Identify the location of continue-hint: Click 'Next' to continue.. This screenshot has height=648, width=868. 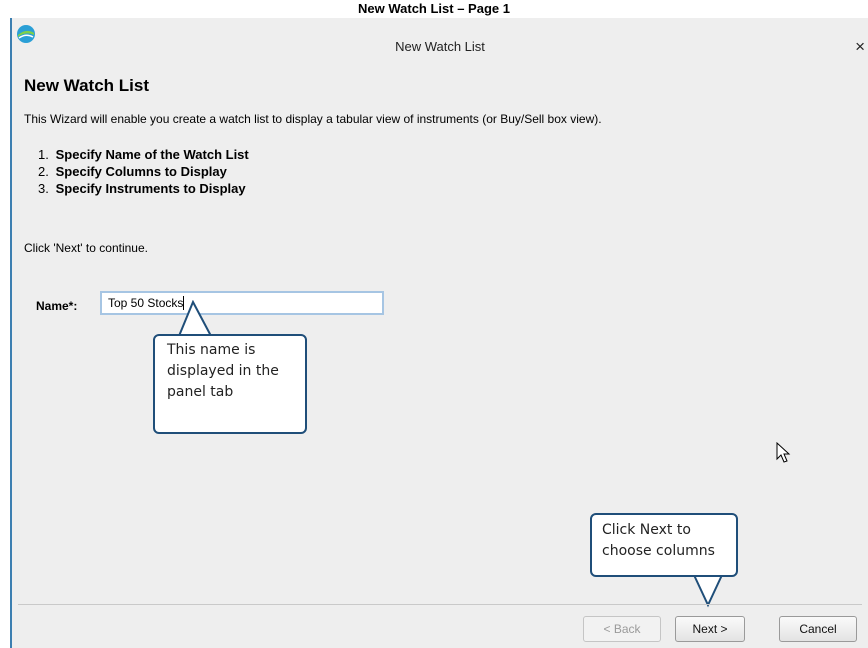
(86, 248).